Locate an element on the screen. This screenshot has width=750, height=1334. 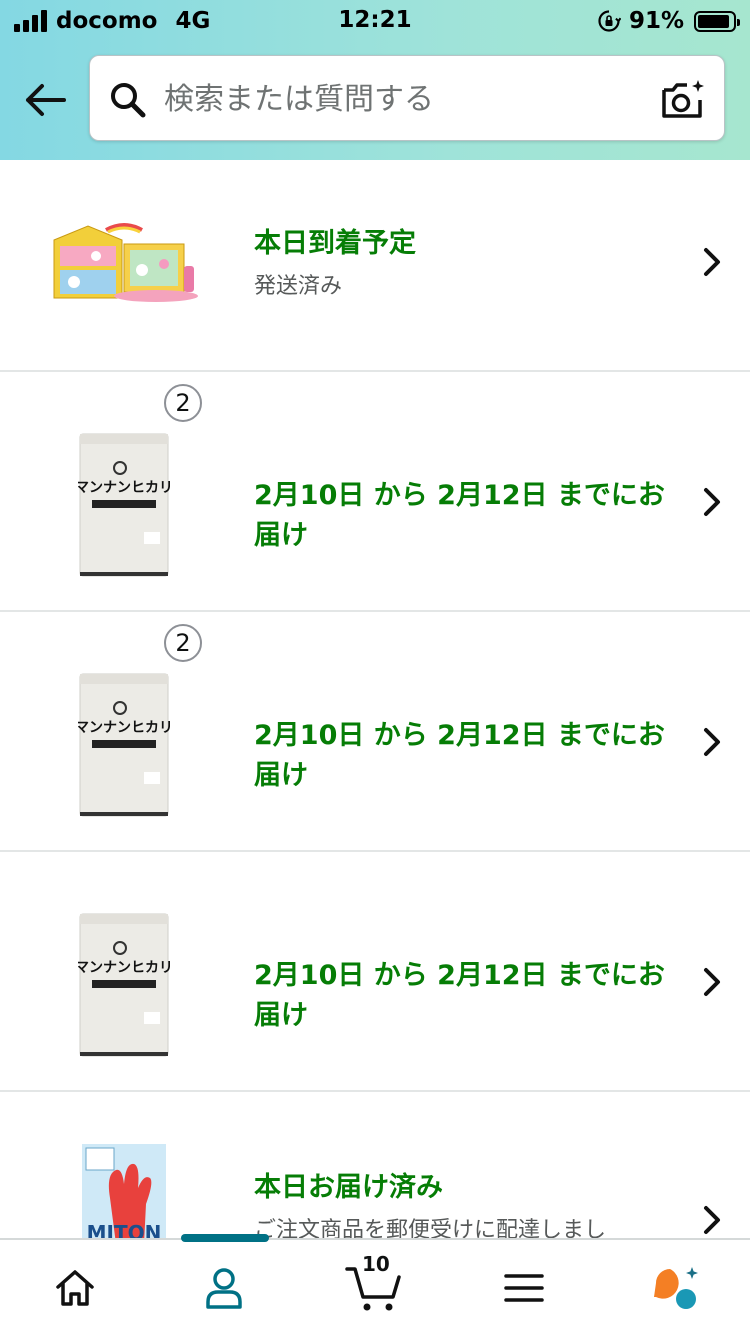
product-image-gloves: MITON is located at coordinates (124, 1194).